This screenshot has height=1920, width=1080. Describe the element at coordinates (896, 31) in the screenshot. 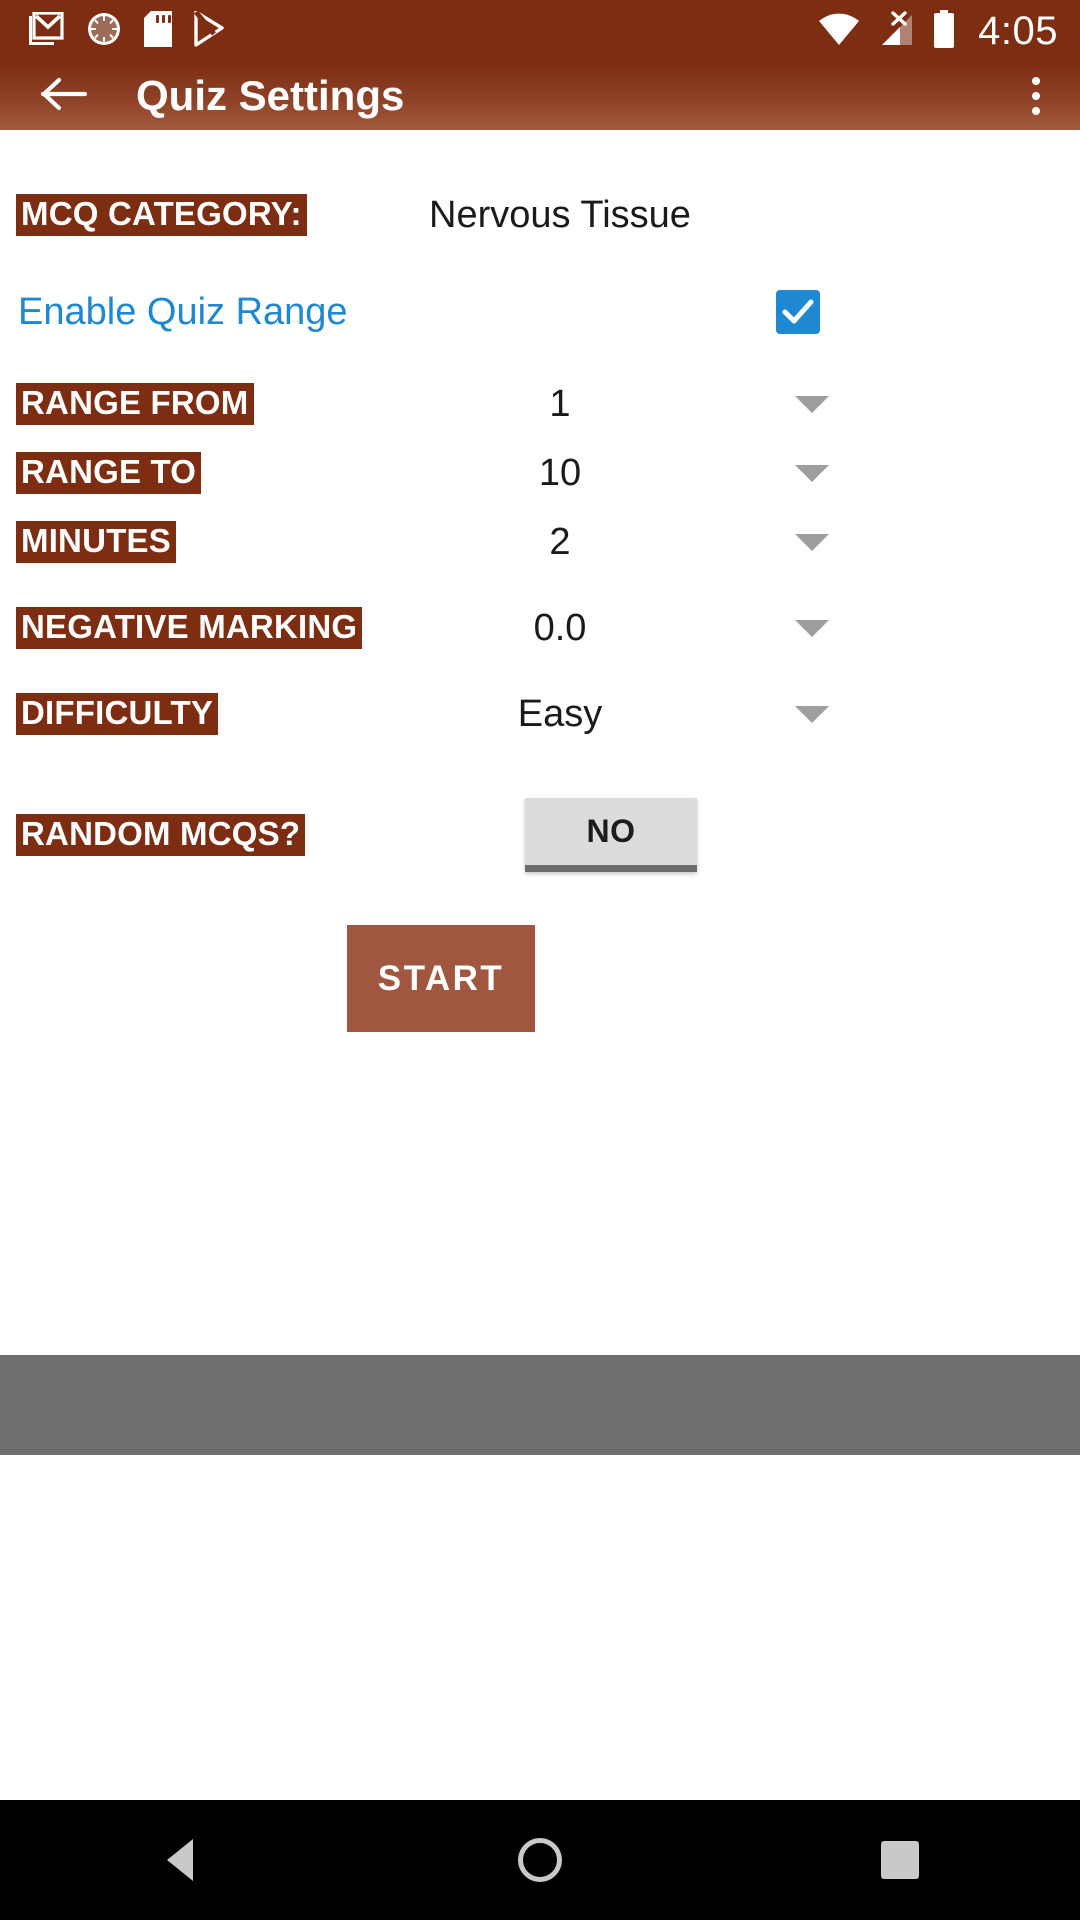

I see `cellular-no-signal-icon` at that location.